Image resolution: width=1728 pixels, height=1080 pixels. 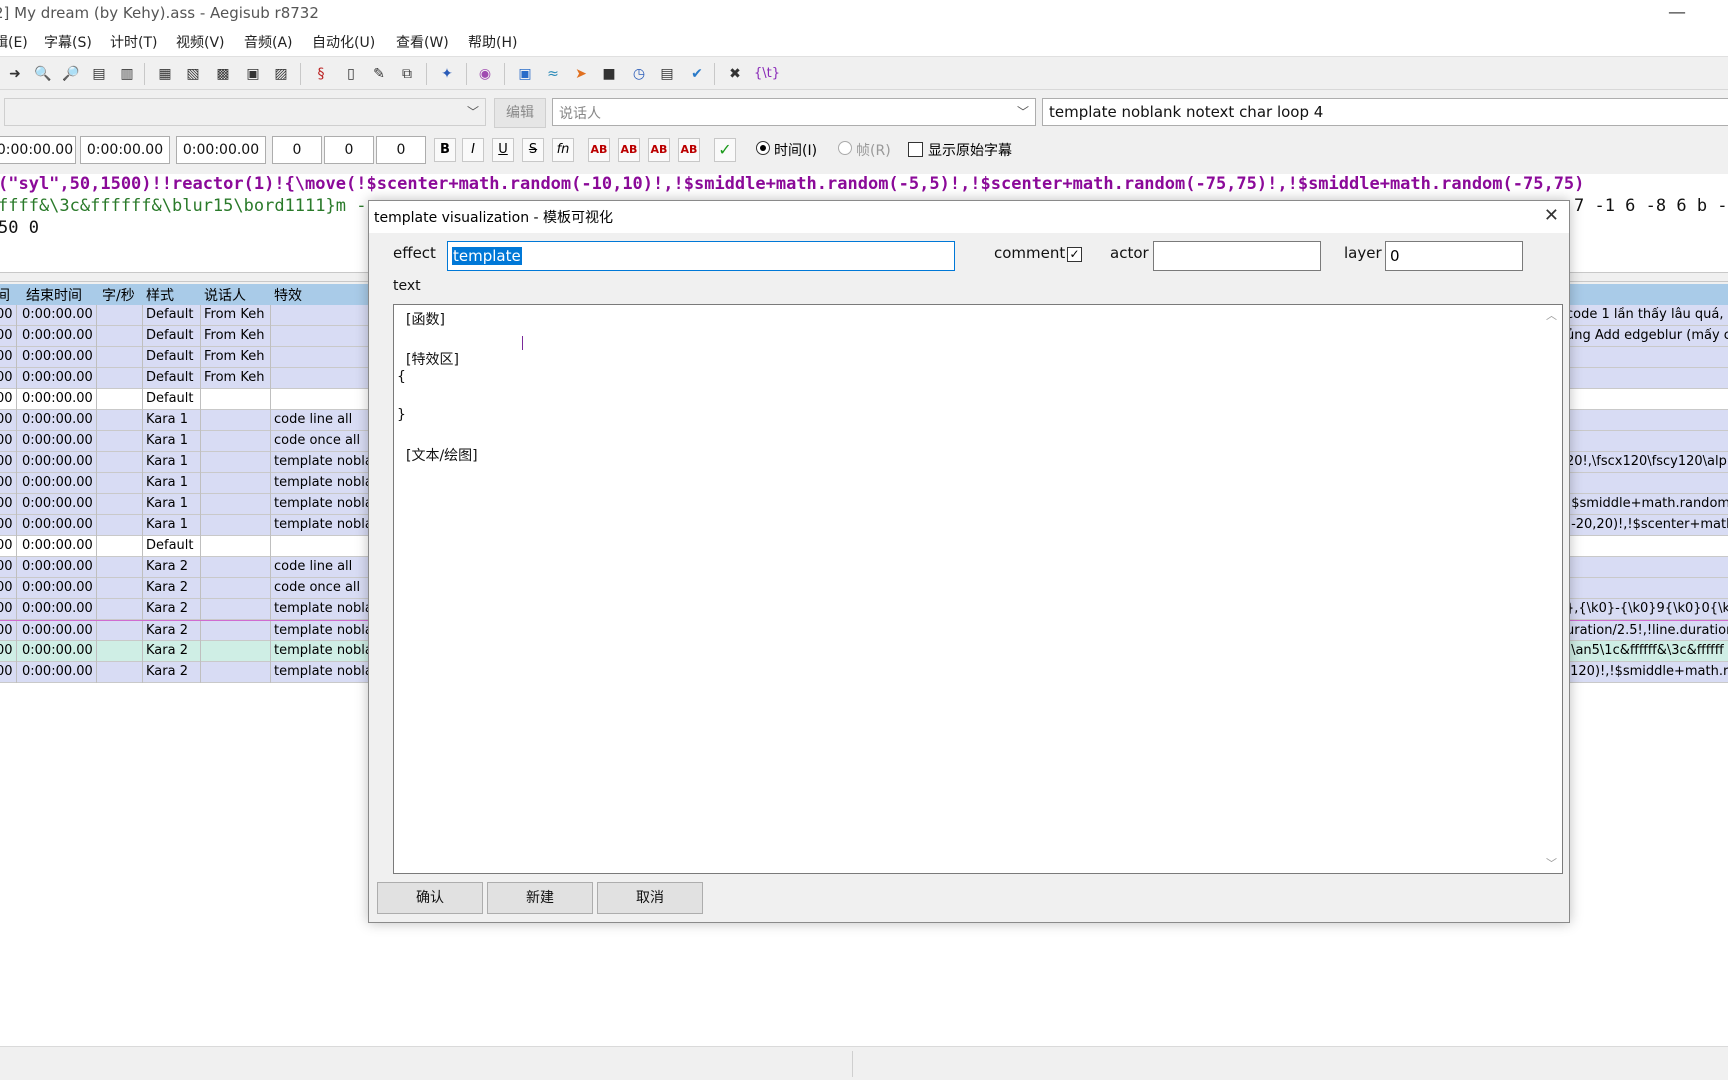 What do you see at coordinates (494, 218) in the screenshot?
I see `dialog-title: template visualization - 模板可视化` at bounding box center [494, 218].